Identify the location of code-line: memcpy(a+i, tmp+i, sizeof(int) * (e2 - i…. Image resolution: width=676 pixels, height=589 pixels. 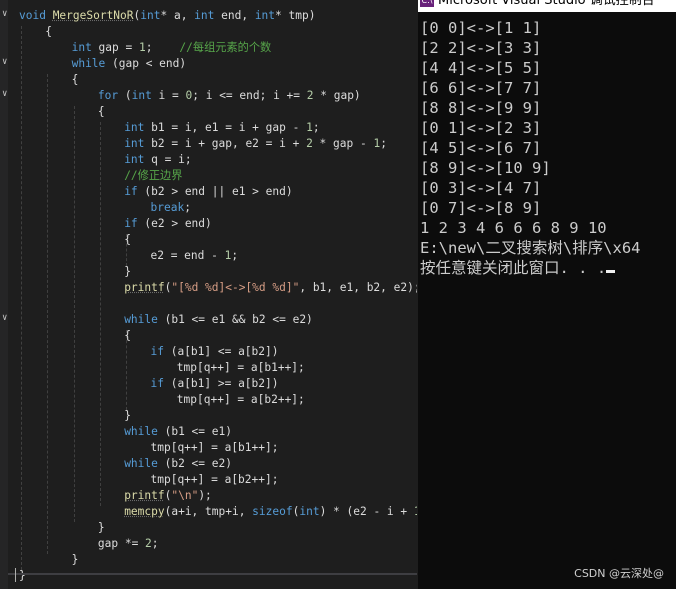
(270, 512).